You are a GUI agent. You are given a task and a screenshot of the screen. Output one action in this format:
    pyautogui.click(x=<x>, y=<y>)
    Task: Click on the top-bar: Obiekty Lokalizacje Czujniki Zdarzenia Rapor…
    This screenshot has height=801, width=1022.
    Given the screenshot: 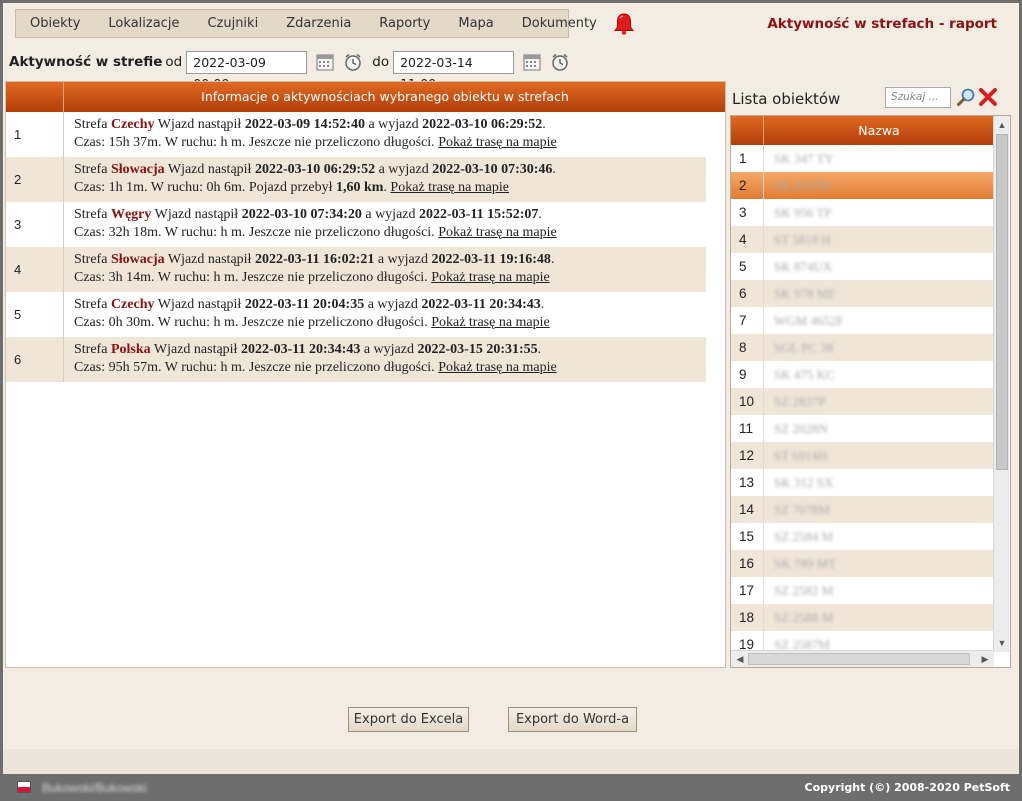 What is the action you would take?
    pyautogui.click(x=511, y=23)
    